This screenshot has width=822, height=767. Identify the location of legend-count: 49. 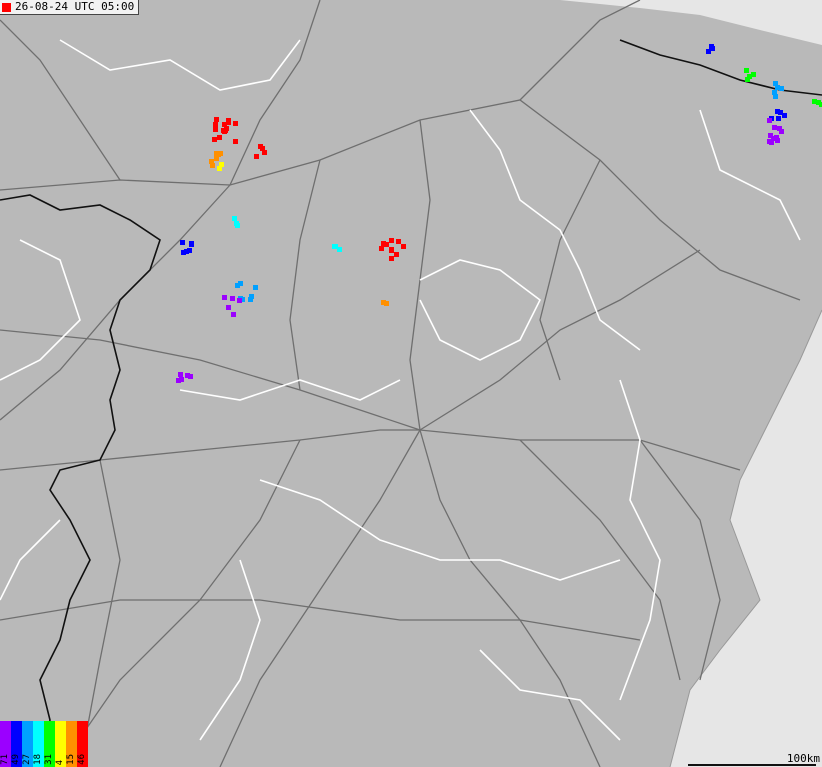
(16, 759).